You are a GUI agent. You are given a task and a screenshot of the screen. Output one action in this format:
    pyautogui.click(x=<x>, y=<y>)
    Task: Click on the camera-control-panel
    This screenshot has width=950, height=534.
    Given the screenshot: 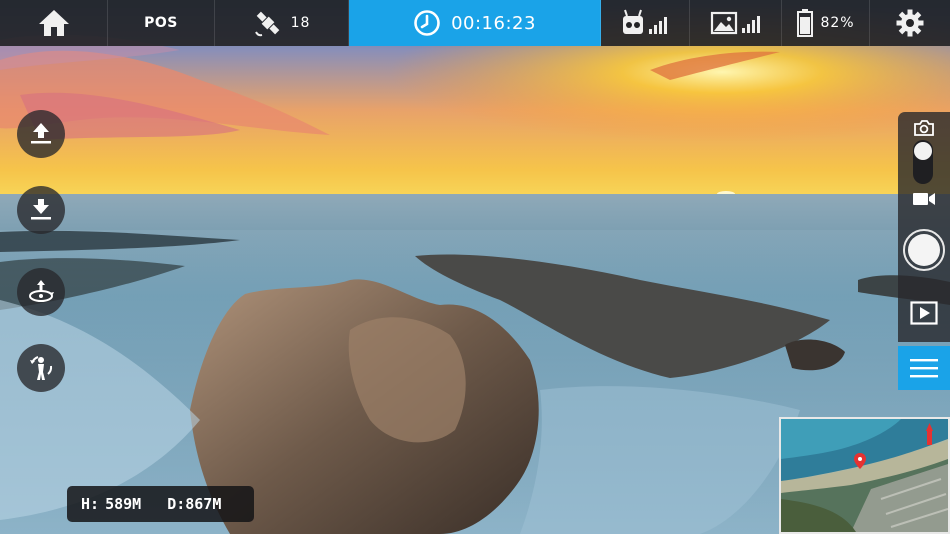 What is the action you would take?
    pyautogui.click(x=924, y=227)
    